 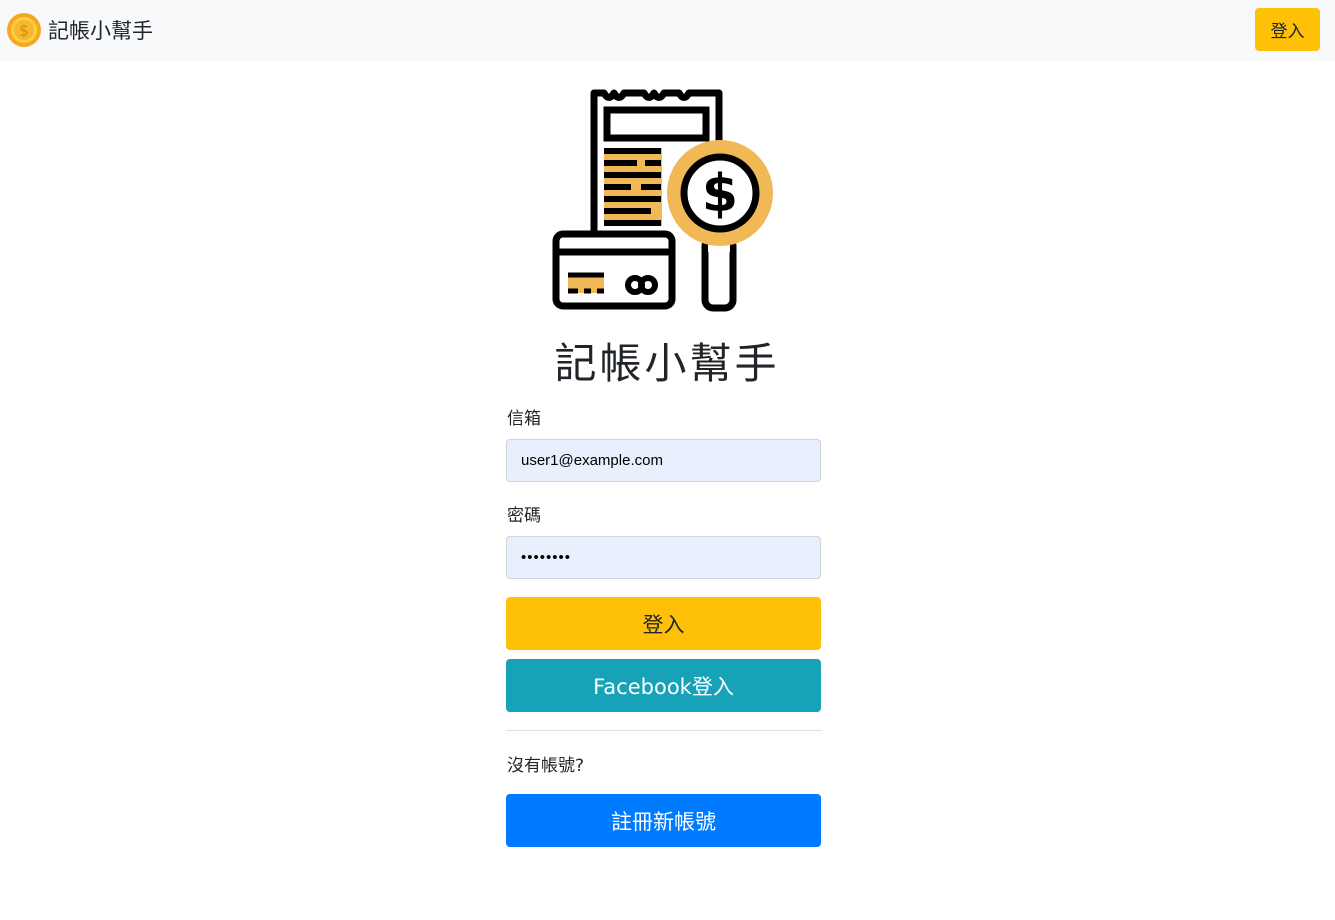 I want to click on no-account-text: 沒有帳號?, so click(x=546, y=766).